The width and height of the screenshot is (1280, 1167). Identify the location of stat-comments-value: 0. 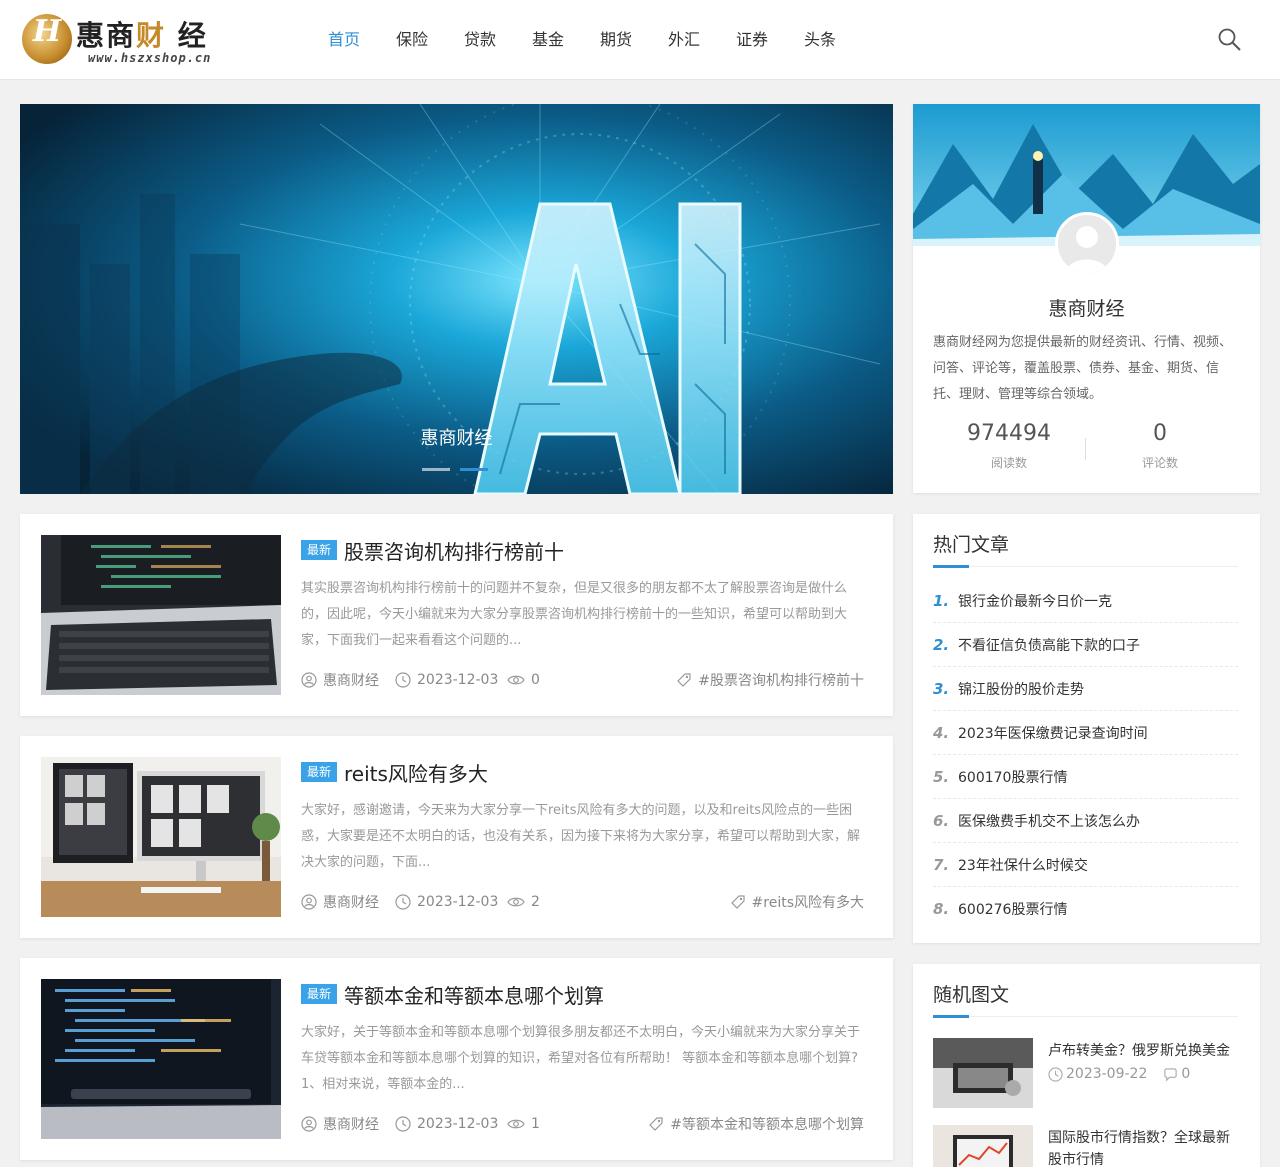
(1160, 433).